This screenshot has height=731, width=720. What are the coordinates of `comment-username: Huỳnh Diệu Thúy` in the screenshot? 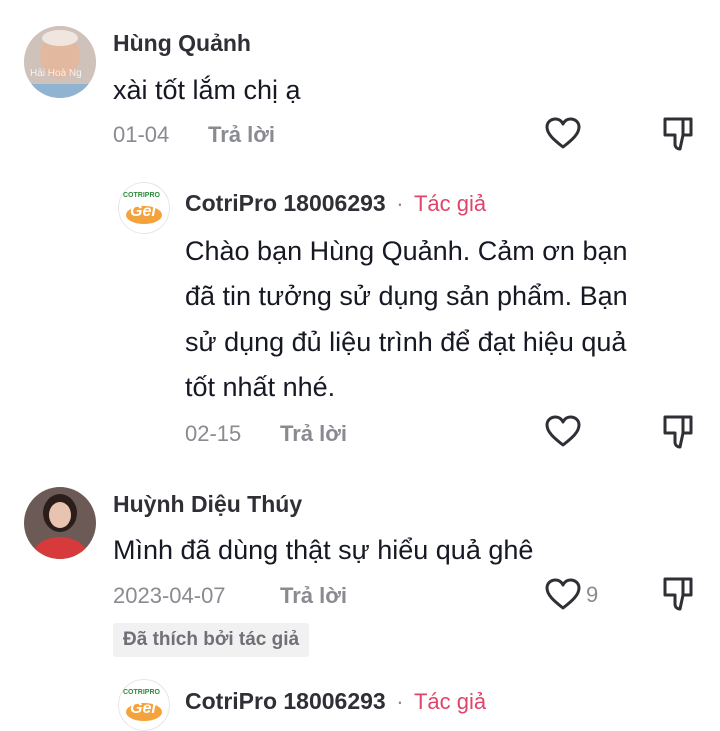 It's located at (207, 504).